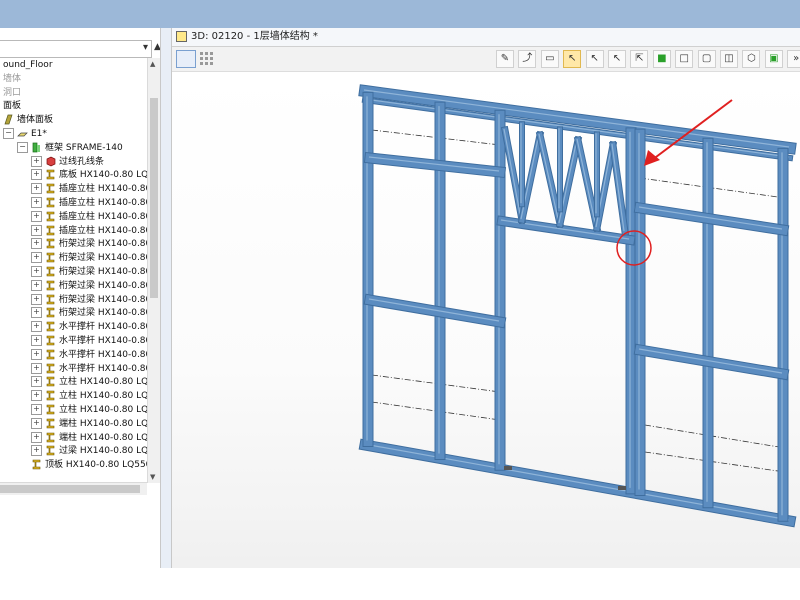 The width and height of the screenshot is (800, 600). I want to click on box-side-icon: ◫, so click(729, 59).